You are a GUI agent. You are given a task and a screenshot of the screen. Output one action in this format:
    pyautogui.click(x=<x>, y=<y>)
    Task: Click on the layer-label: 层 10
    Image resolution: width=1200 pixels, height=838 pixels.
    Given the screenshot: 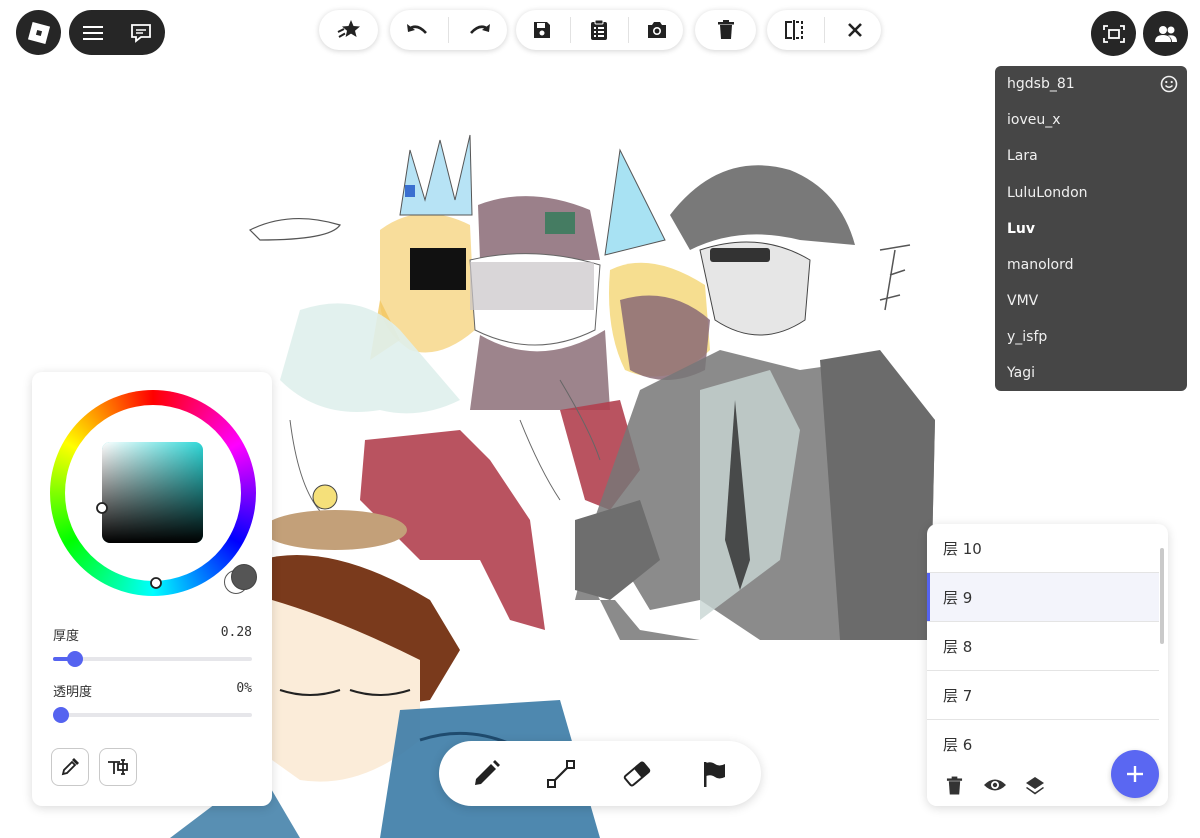 What is the action you would take?
    pyautogui.click(x=962, y=549)
    